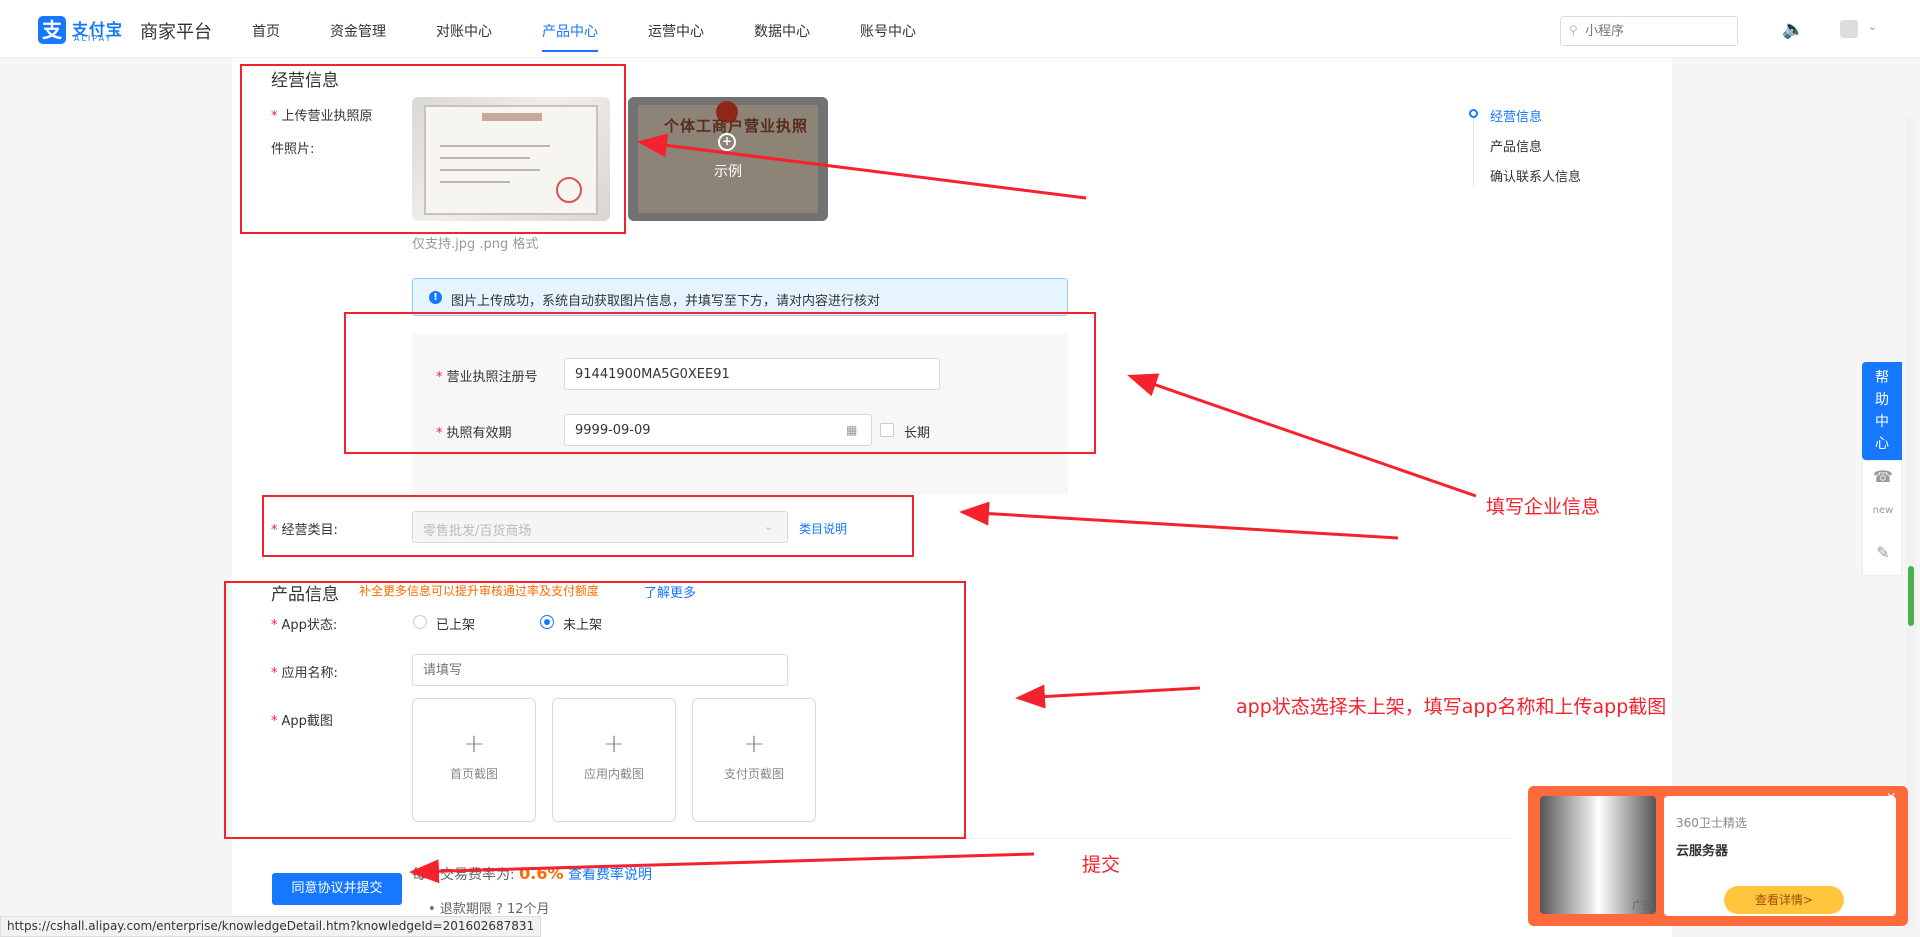 This screenshot has width=1920, height=937. I want to click on agree-submit-button: 同意协议并提交, so click(337, 889).